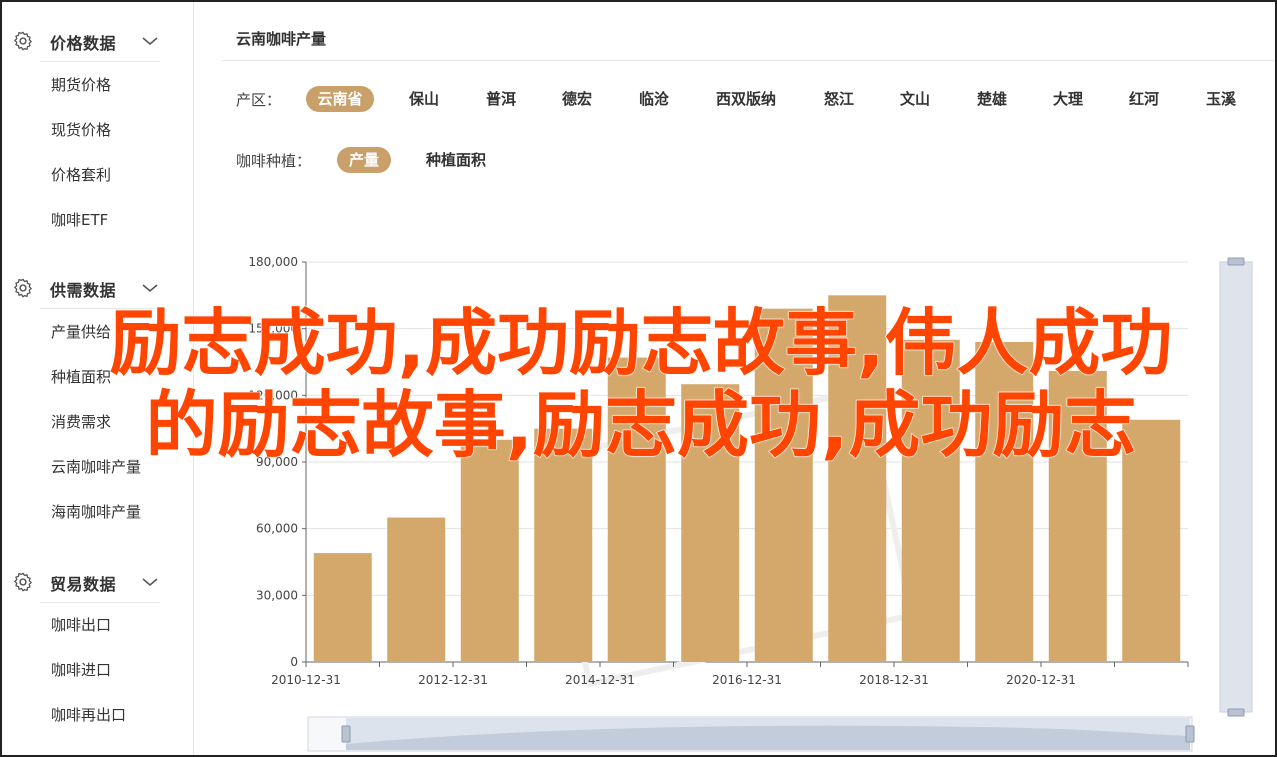 This screenshot has width=1277, height=757. What do you see at coordinates (273, 262) in the screenshot?
I see `y-tick-label: 180,000` at bounding box center [273, 262].